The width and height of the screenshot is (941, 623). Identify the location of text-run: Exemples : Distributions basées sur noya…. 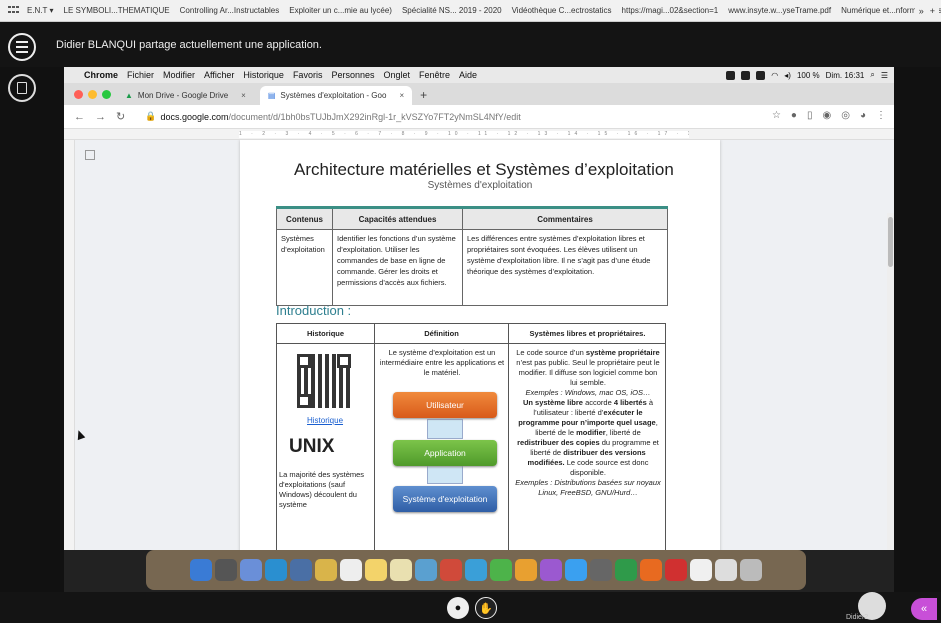
(588, 487).